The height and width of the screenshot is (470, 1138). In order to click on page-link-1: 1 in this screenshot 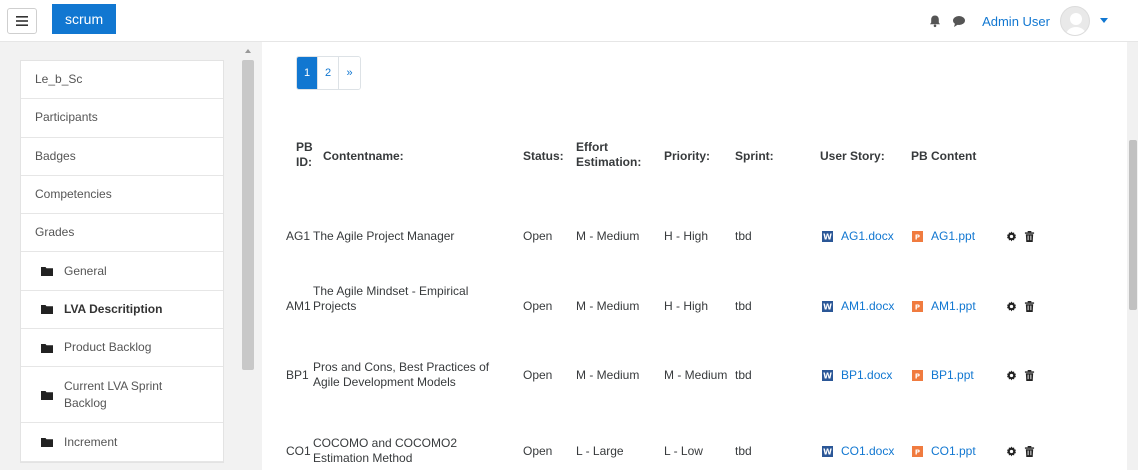, I will do `click(307, 73)`.